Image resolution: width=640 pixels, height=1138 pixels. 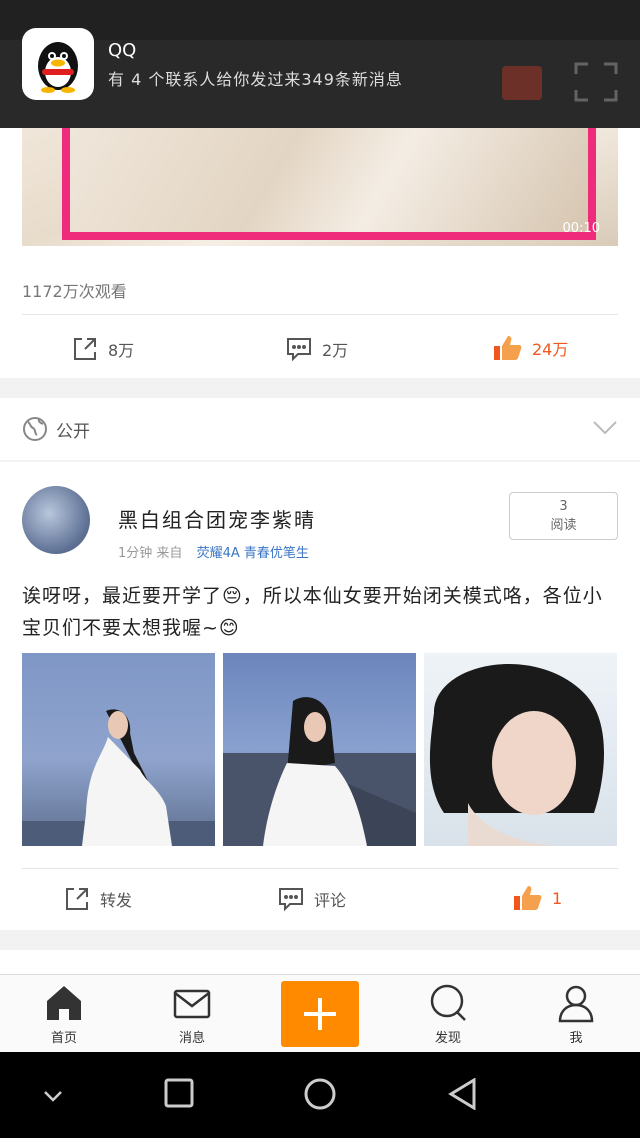 I want to click on tab-me: 我, so click(x=576, y=1014).